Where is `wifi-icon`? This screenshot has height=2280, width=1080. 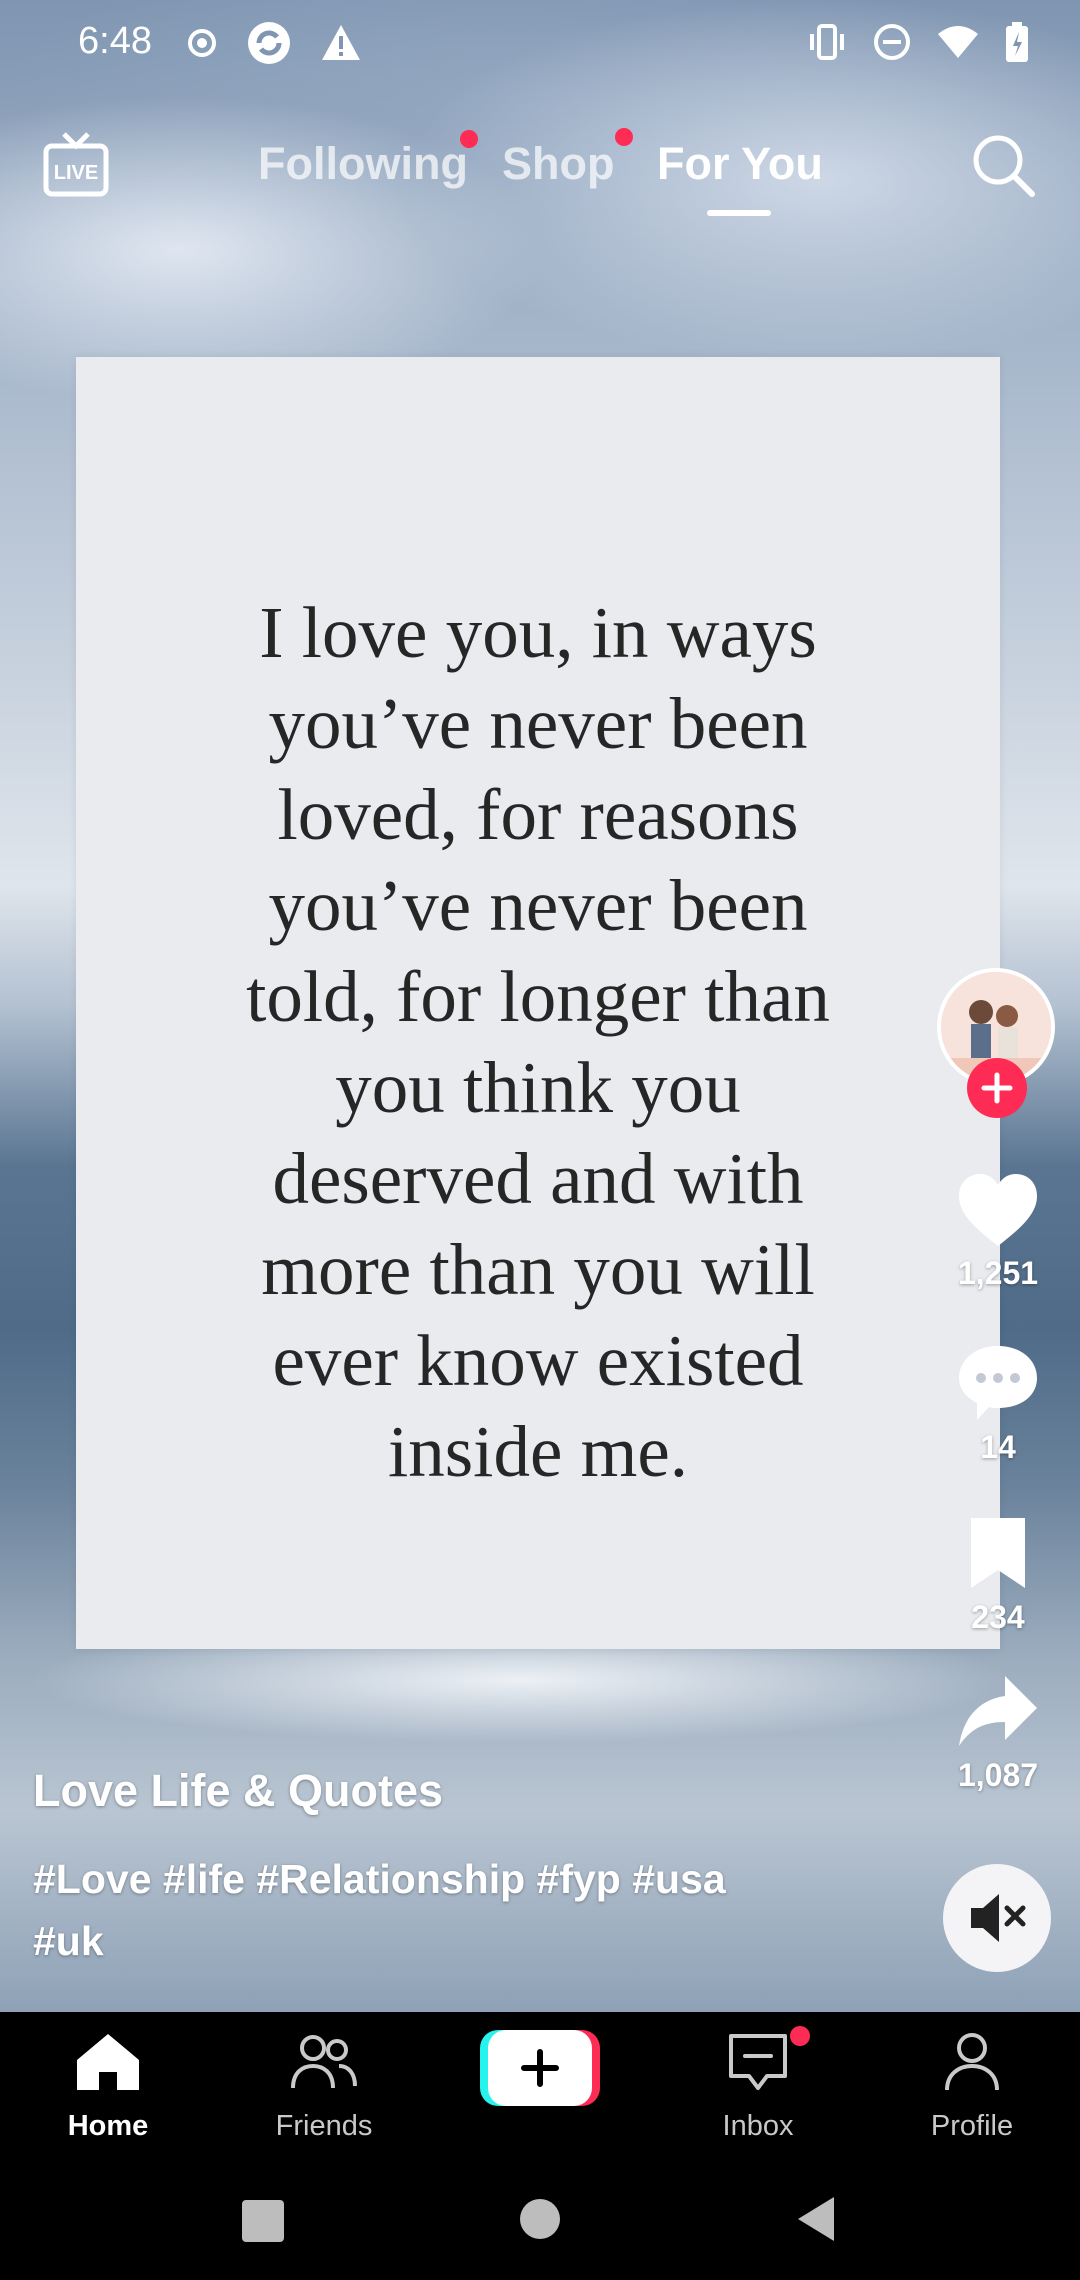 wifi-icon is located at coordinates (958, 42).